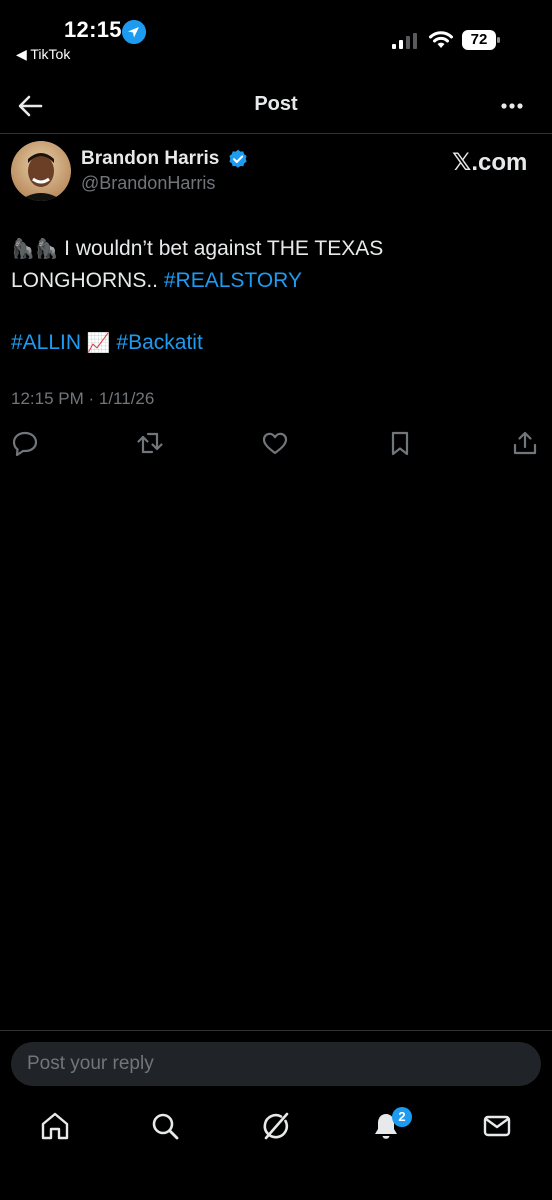 This screenshot has width=552, height=1200. What do you see at coordinates (276, 133) in the screenshot?
I see `header-divider` at bounding box center [276, 133].